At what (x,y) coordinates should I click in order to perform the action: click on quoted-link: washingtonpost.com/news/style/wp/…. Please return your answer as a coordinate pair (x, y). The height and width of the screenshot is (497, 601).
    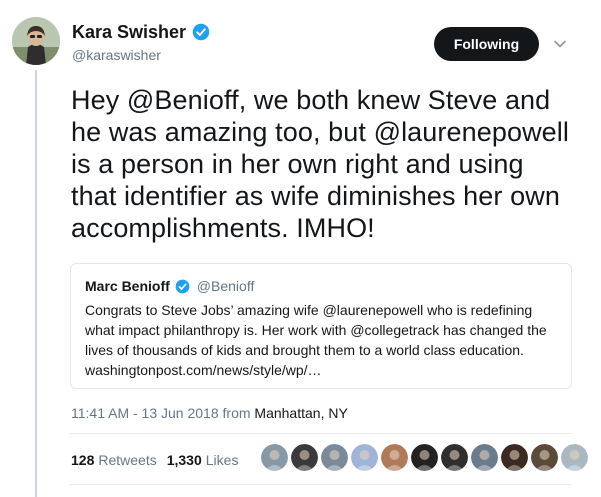
    Looking at the image, I should click on (325, 370).